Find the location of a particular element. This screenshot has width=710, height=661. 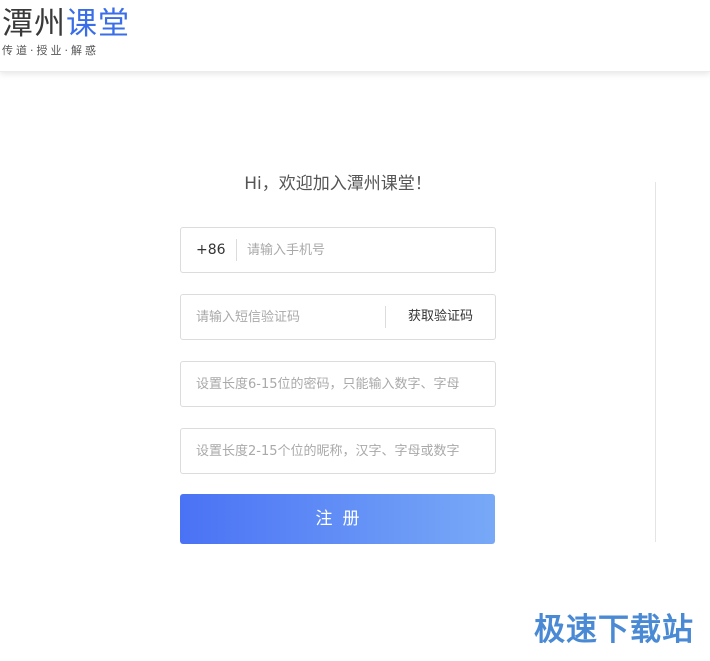

logo-text-tanzhou: 潭州 is located at coordinates (34, 24).